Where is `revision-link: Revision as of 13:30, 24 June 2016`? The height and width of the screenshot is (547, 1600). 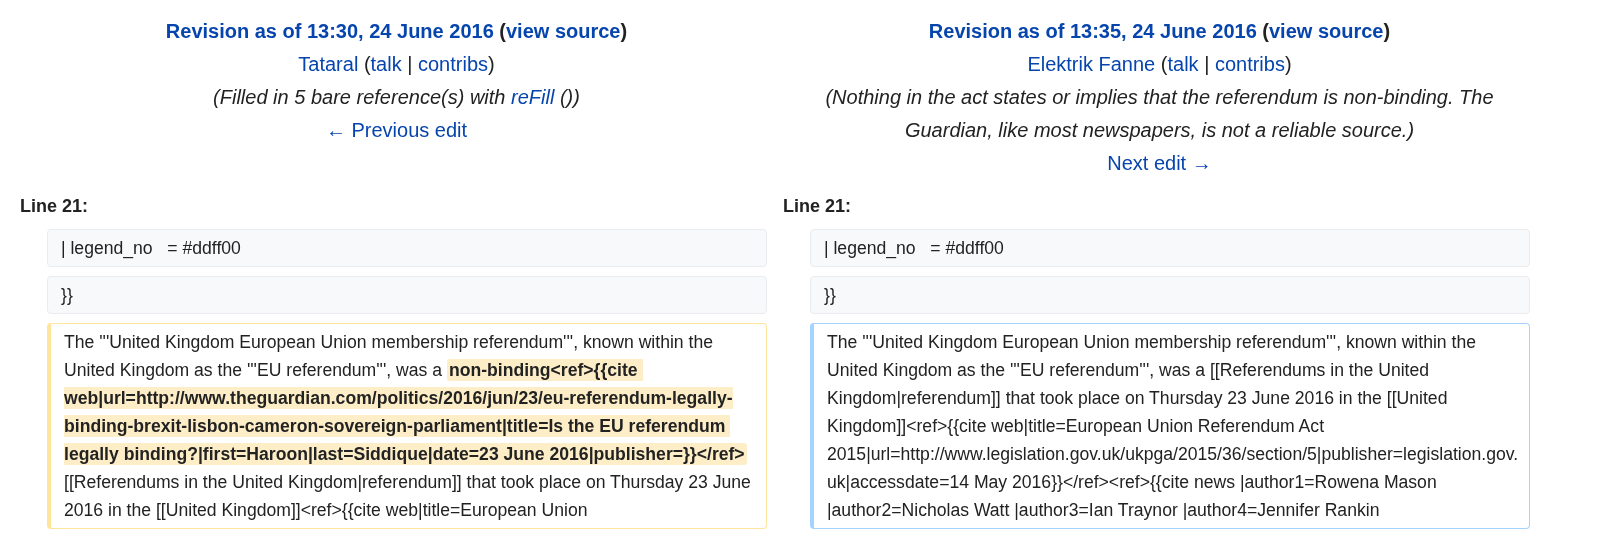
revision-link: Revision as of 13:30, 24 June 2016 is located at coordinates (329, 31).